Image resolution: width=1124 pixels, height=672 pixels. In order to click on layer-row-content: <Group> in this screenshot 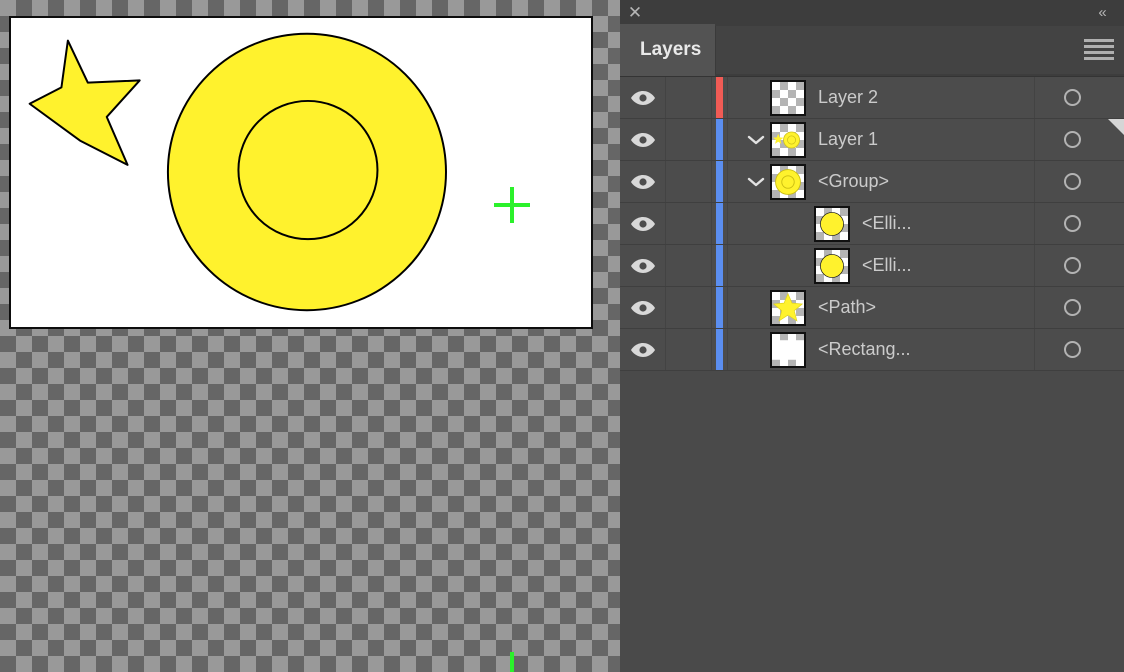, I will do `click(881, 181)`.